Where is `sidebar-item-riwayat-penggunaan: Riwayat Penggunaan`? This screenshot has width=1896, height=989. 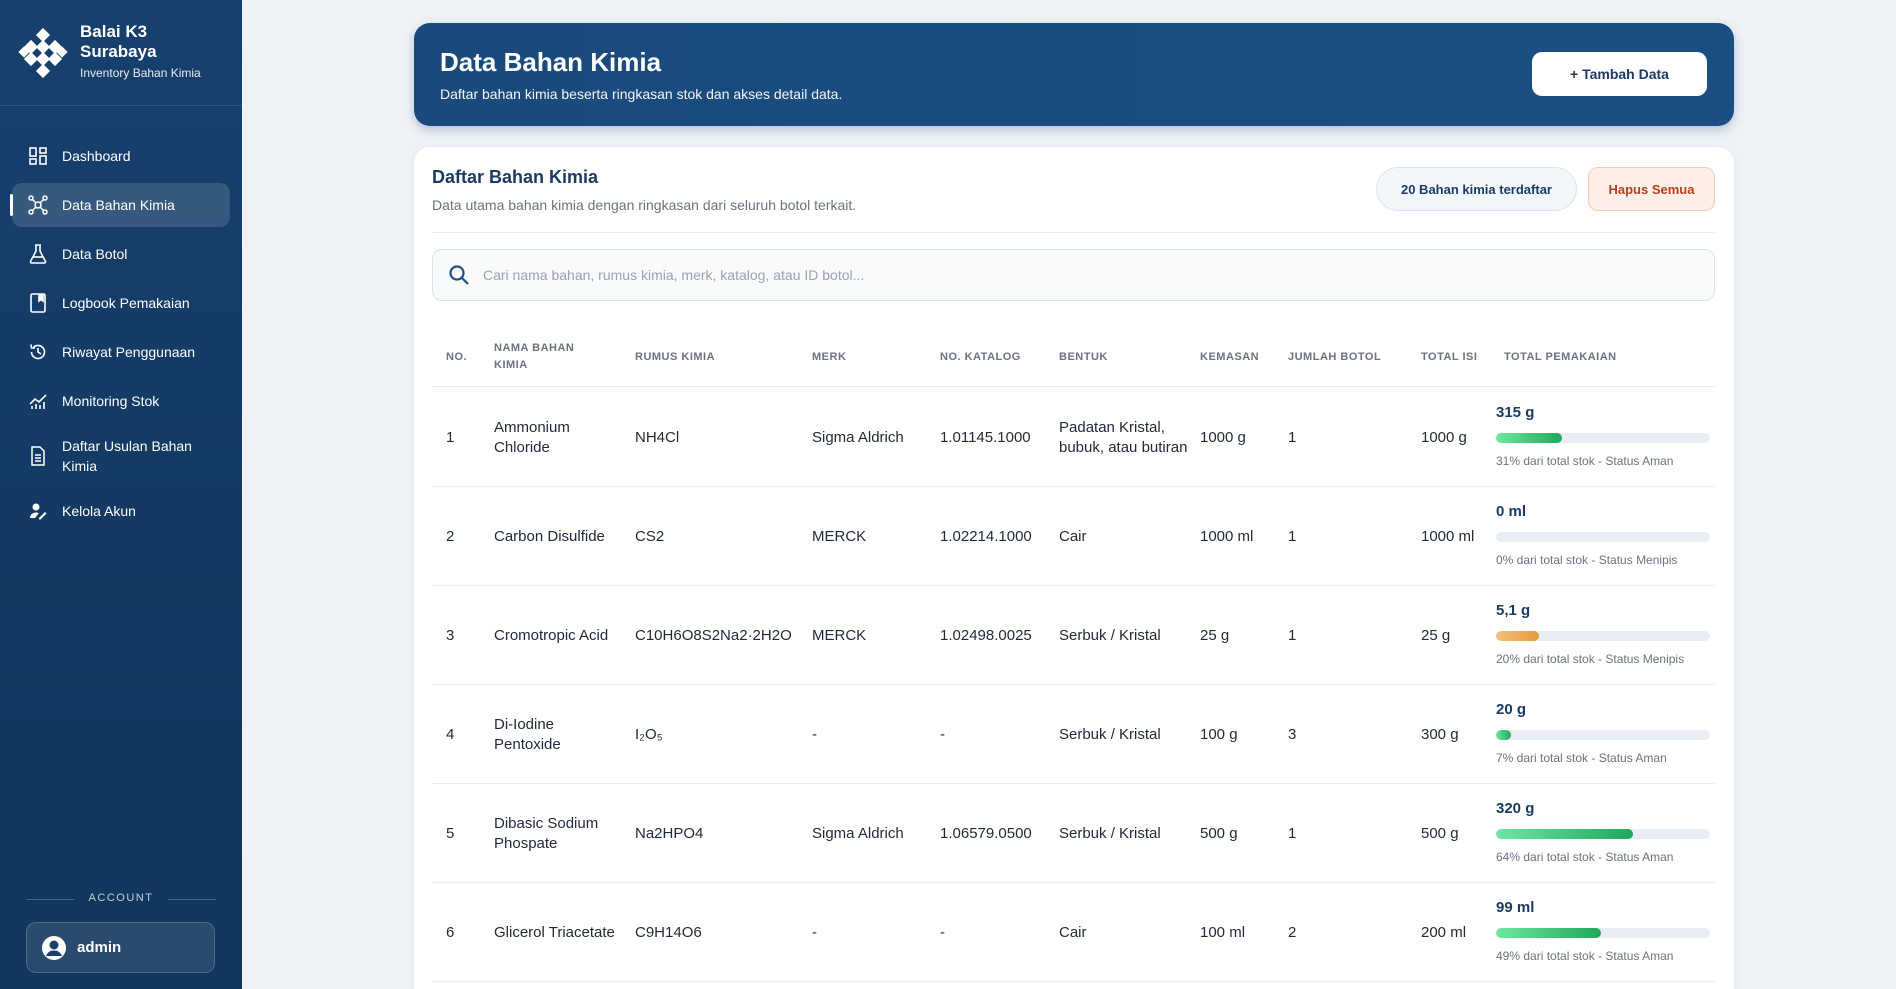
sidebar-item-riwayat-penggunaan: Riwayat Penggunaan is located at coordinates (121, 352).